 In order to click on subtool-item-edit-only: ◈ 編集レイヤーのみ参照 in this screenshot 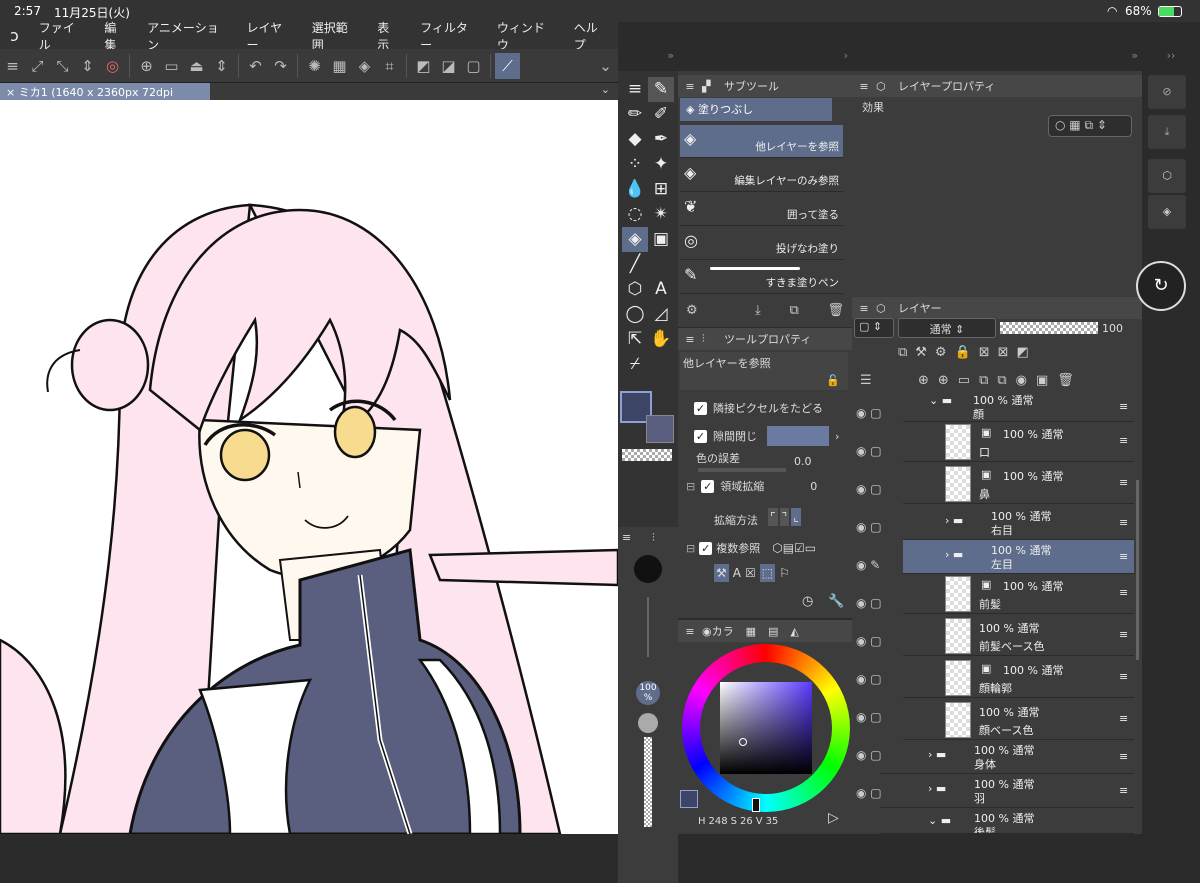, I will do `click(761, 175)`.